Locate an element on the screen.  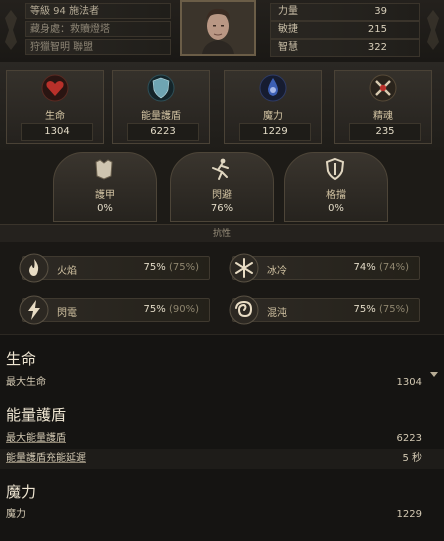
resistance-label: 冰冷 is located at coordinates (277, 271).